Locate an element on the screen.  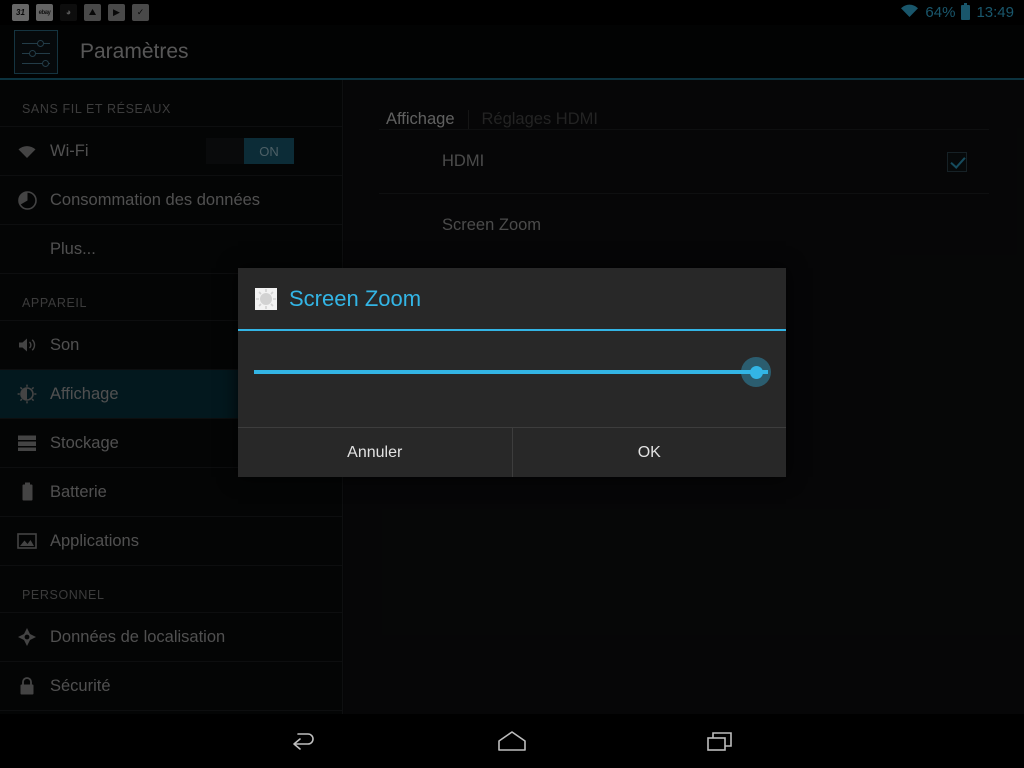
ok-button: OK is located at coordinates (650, 452).